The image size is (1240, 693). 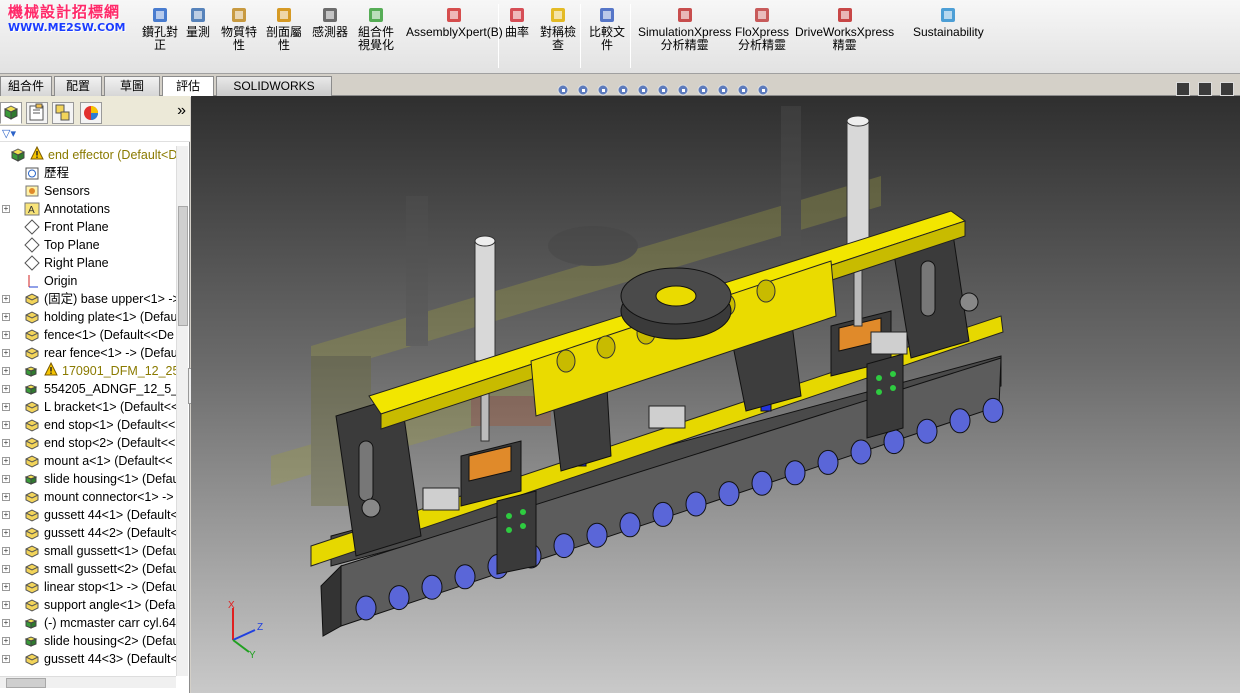 What do you see at coordinates (948, 22) in the screenshot?
I see `sustainability-command: Sustainability` at bounding box center [948, 22].